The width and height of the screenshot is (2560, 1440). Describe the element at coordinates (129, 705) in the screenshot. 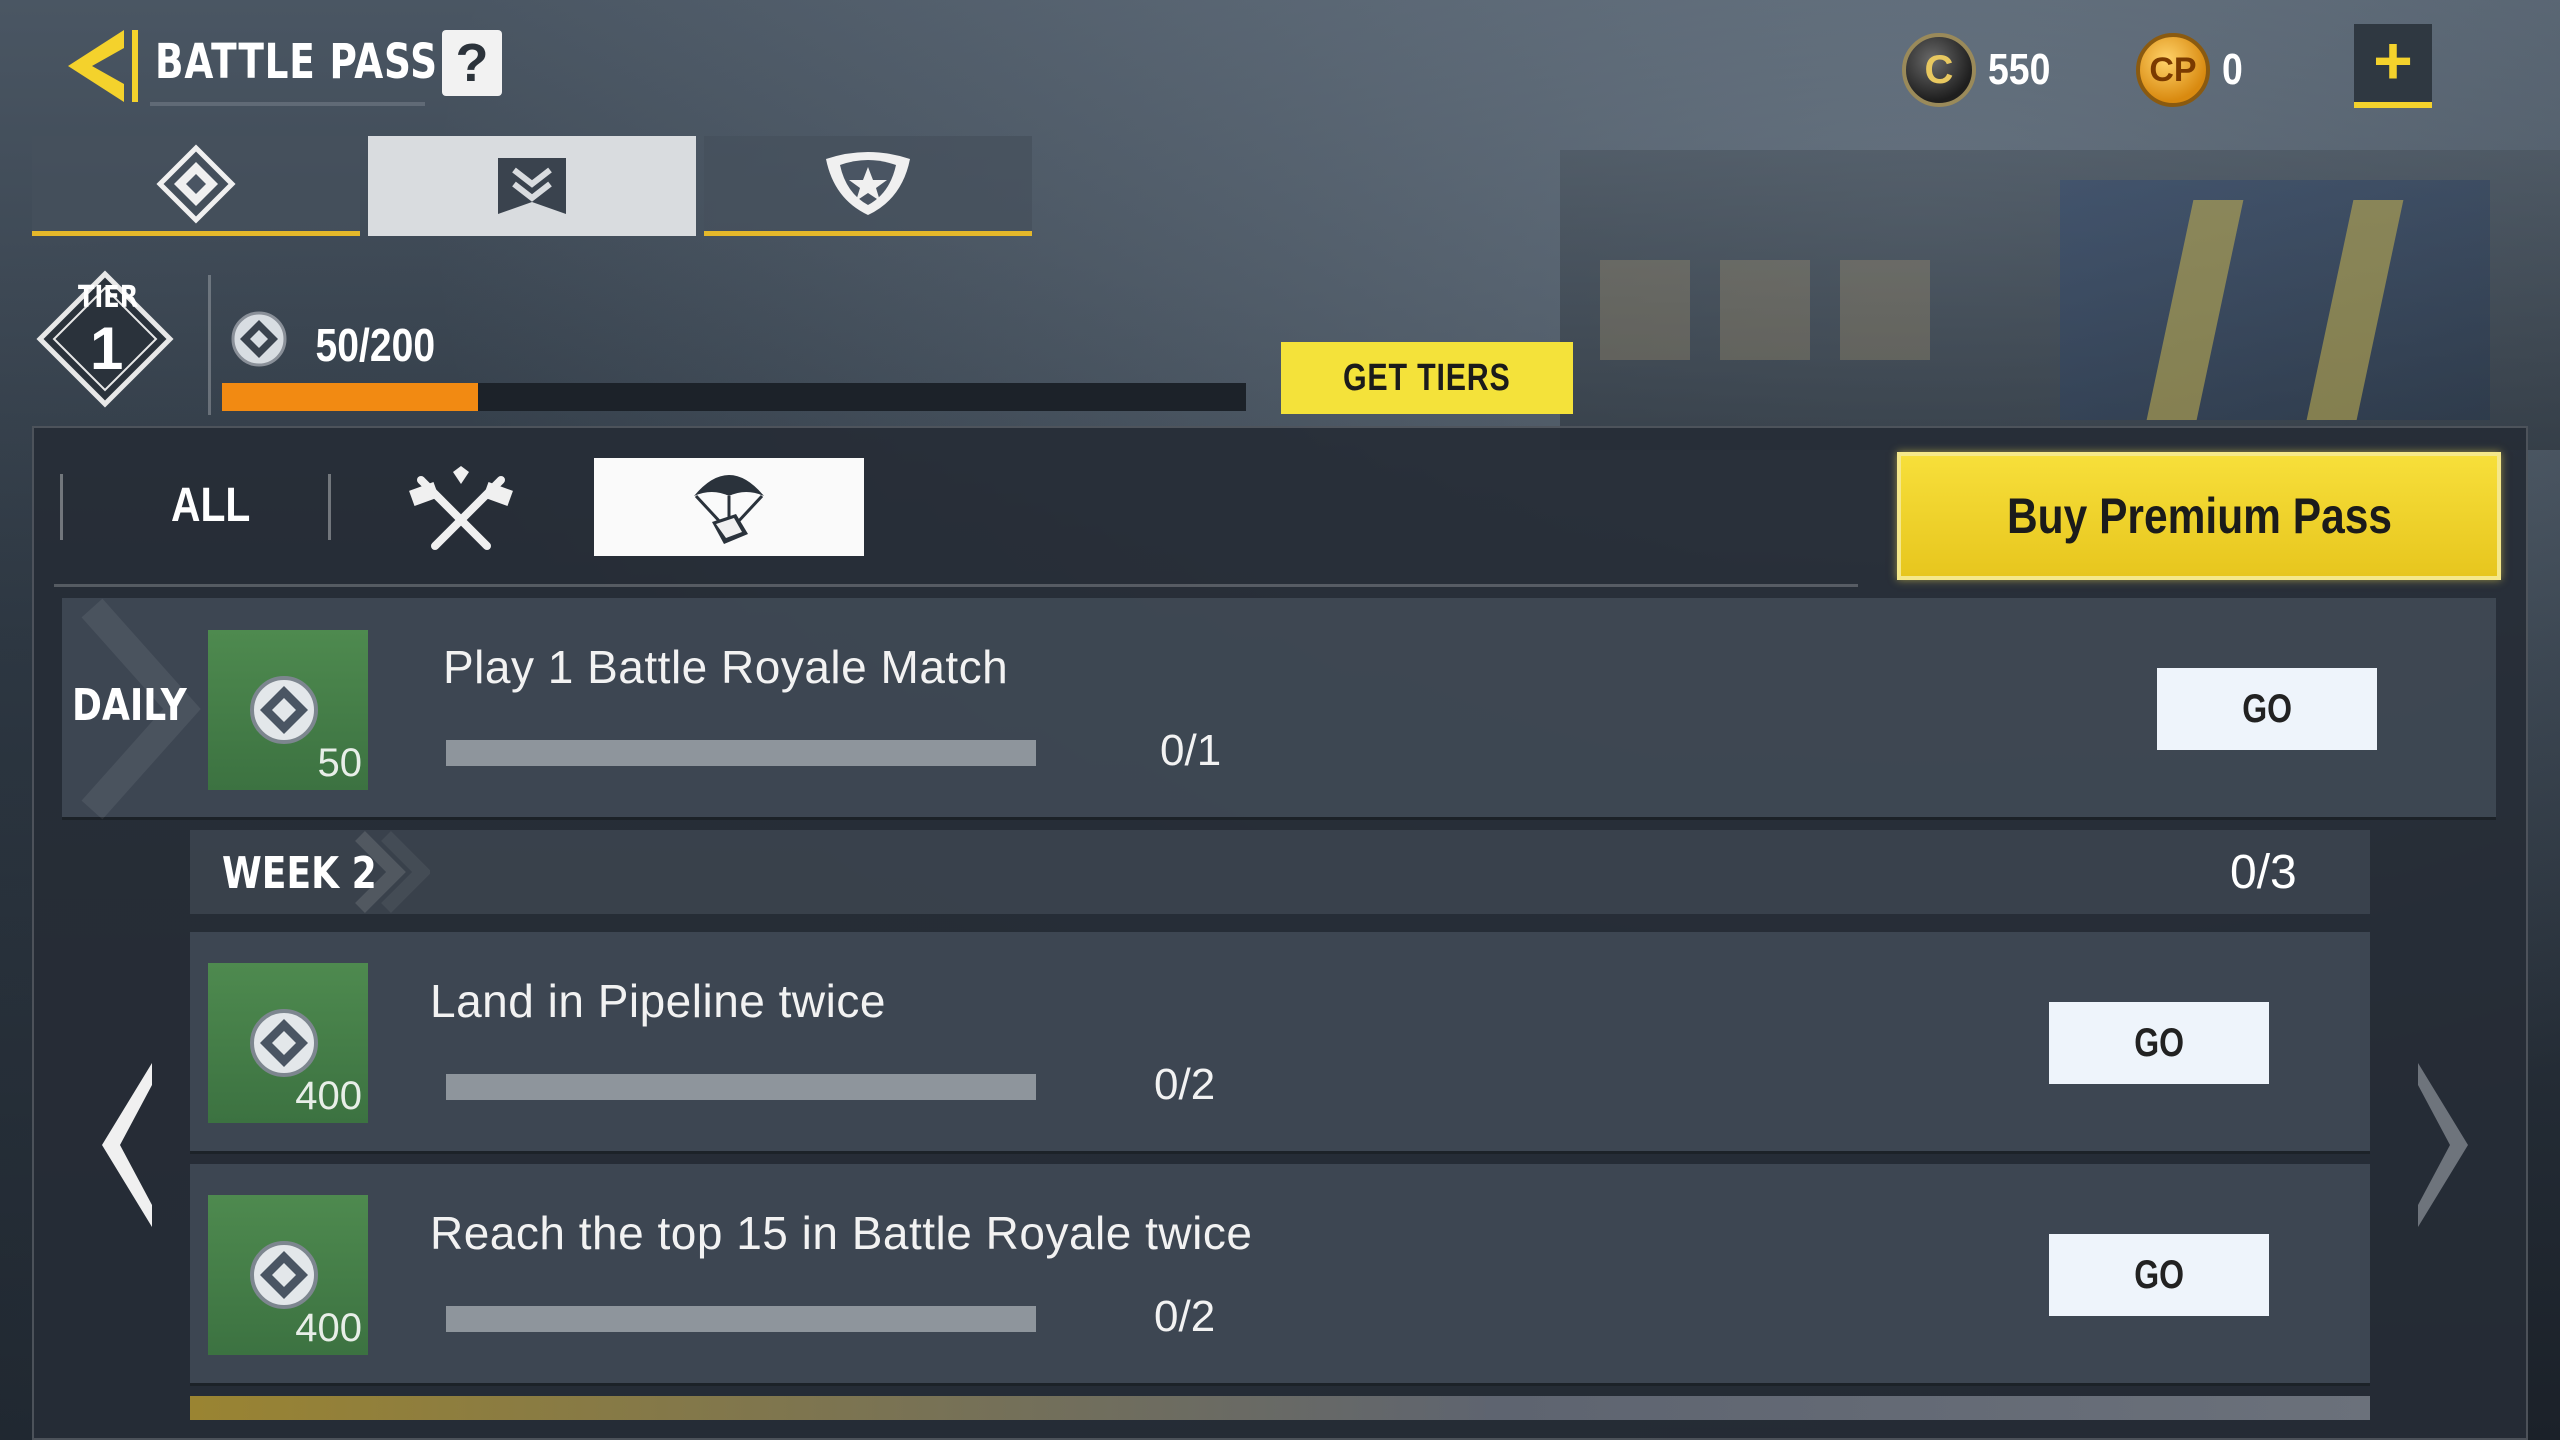

I see `daily-label: DAILY` at that location.